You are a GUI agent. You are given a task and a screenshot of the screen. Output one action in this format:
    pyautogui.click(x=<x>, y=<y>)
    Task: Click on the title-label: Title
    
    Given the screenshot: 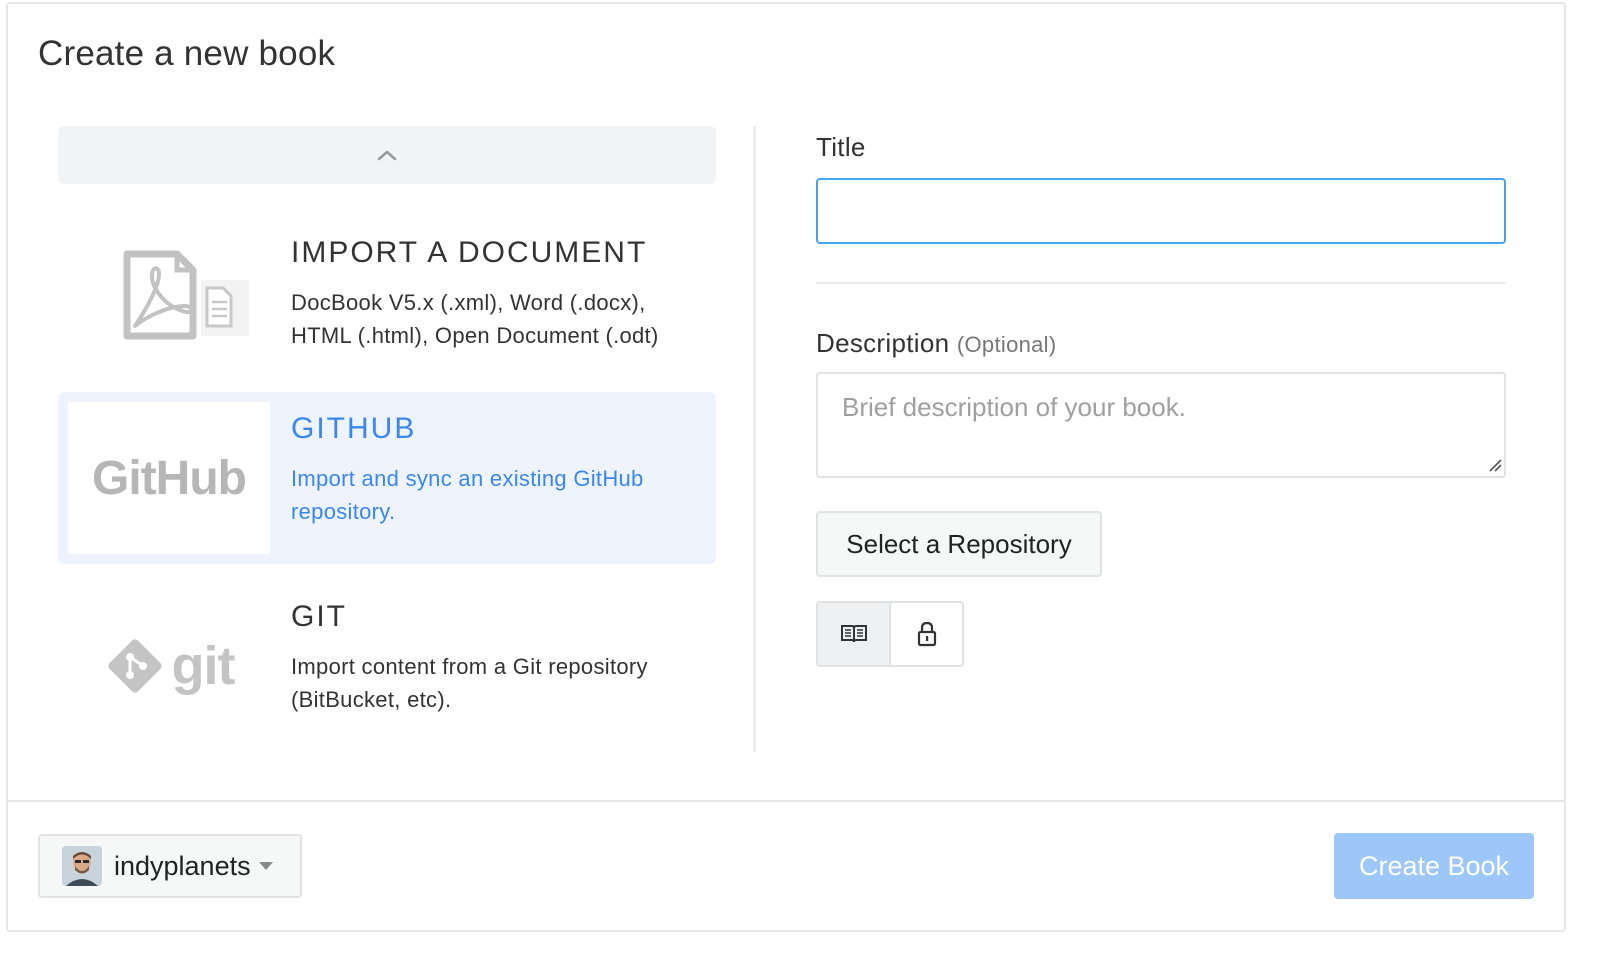 What is the action you would take?
    pyautogui.click(x=841, y=147)
    